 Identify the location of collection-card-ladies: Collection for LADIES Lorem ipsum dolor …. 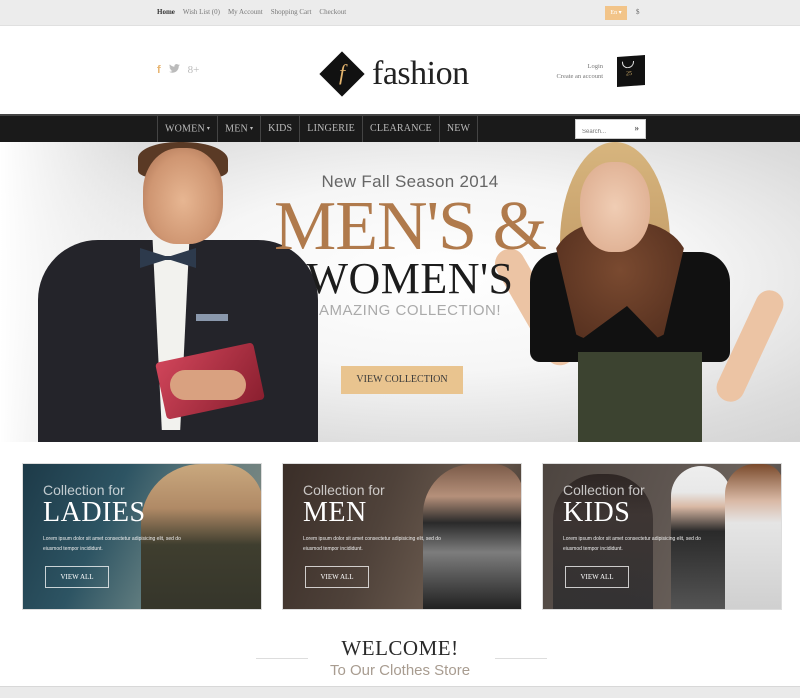
(142, 536).